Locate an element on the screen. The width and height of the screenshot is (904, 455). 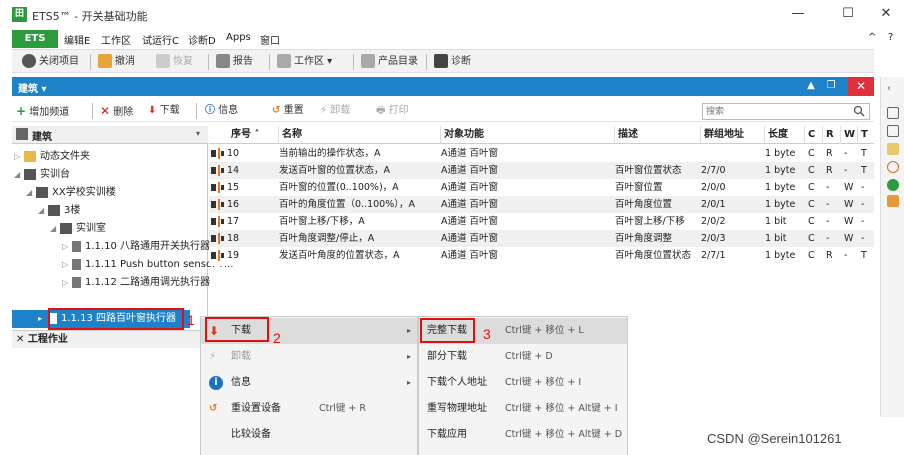
dropdown-arrow-icon: ▾ is located at coordinates (198, 133).